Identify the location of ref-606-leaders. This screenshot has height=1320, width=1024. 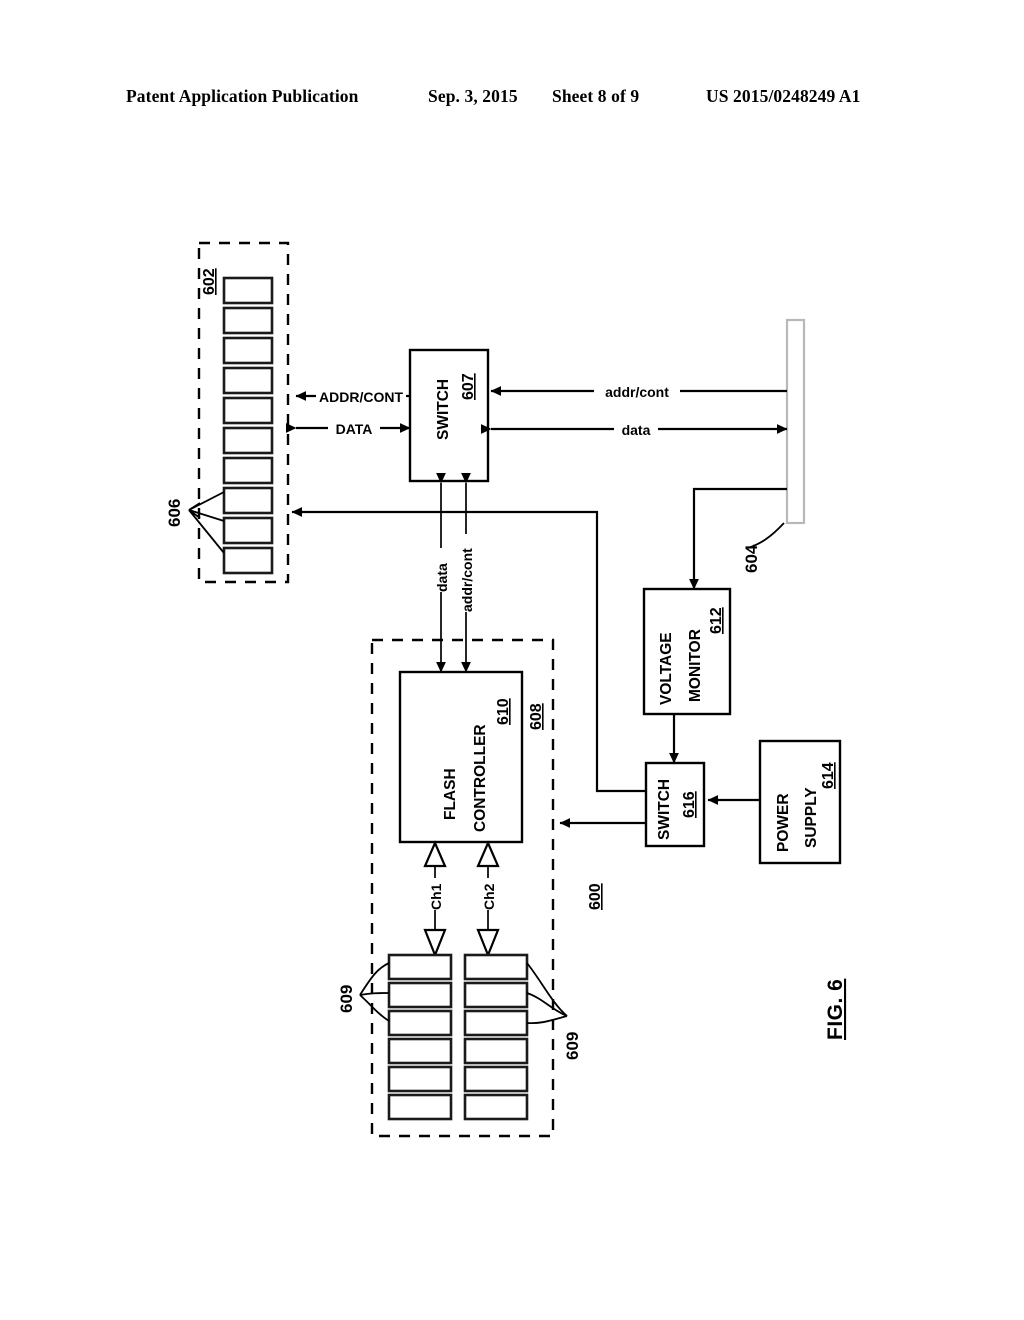
(206, 522).